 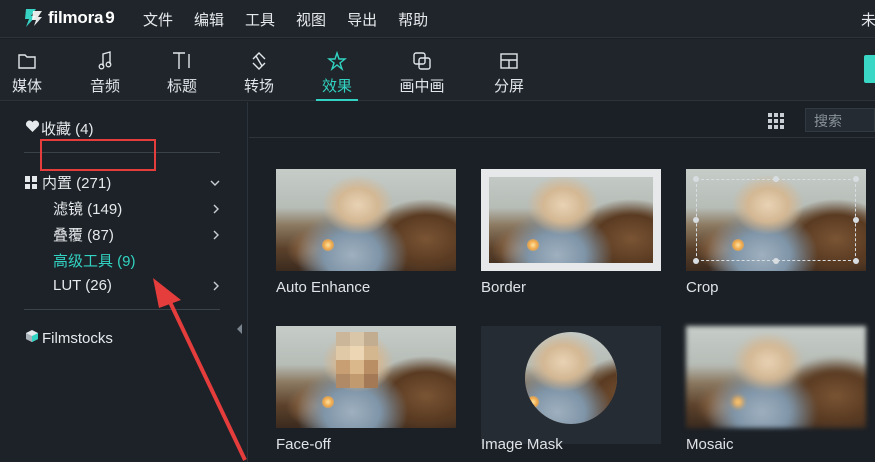 I want to click on effect-card-auto-enhance: Auto Enhance, so click(x=366, y=234).